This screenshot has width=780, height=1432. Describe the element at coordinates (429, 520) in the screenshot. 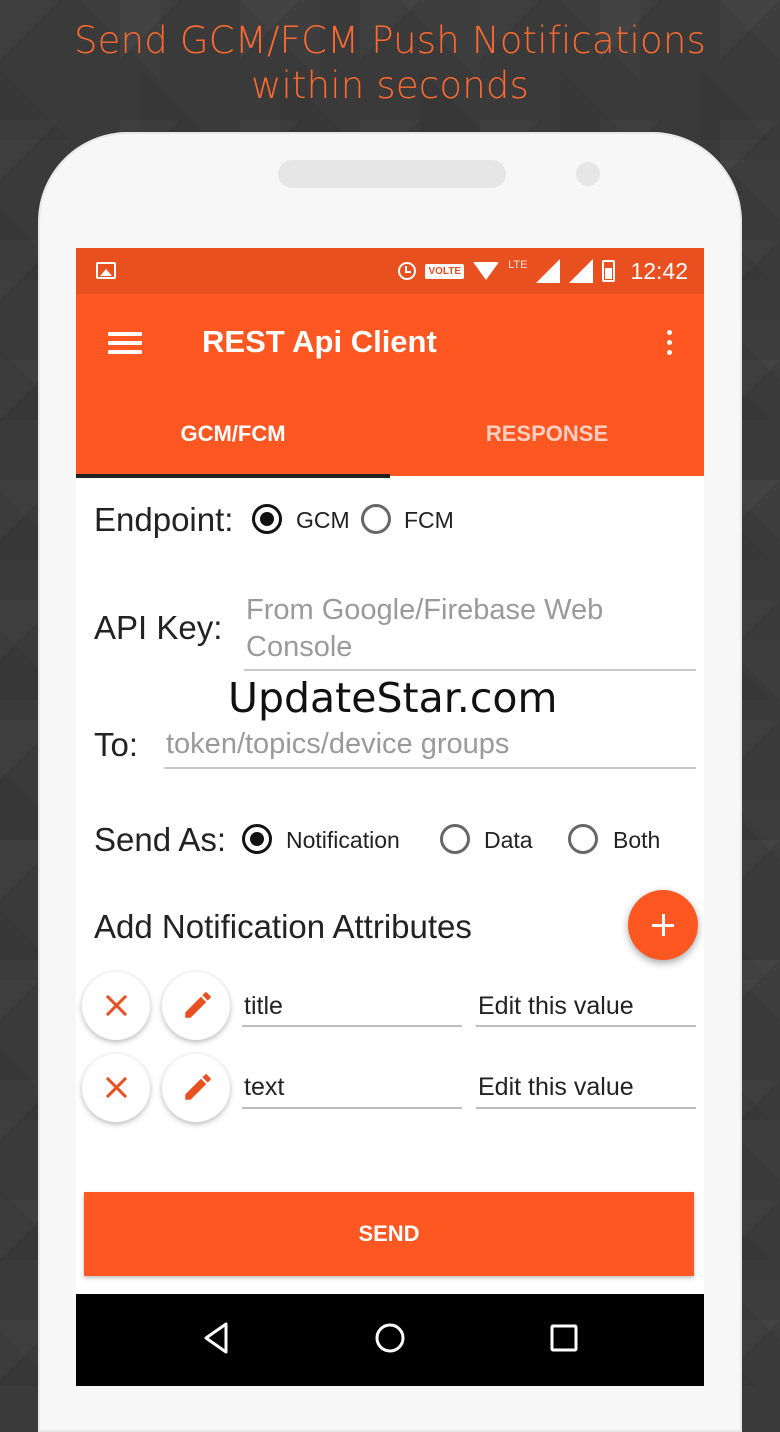

I see `endpoint-fcm-label: FCM` at that location.